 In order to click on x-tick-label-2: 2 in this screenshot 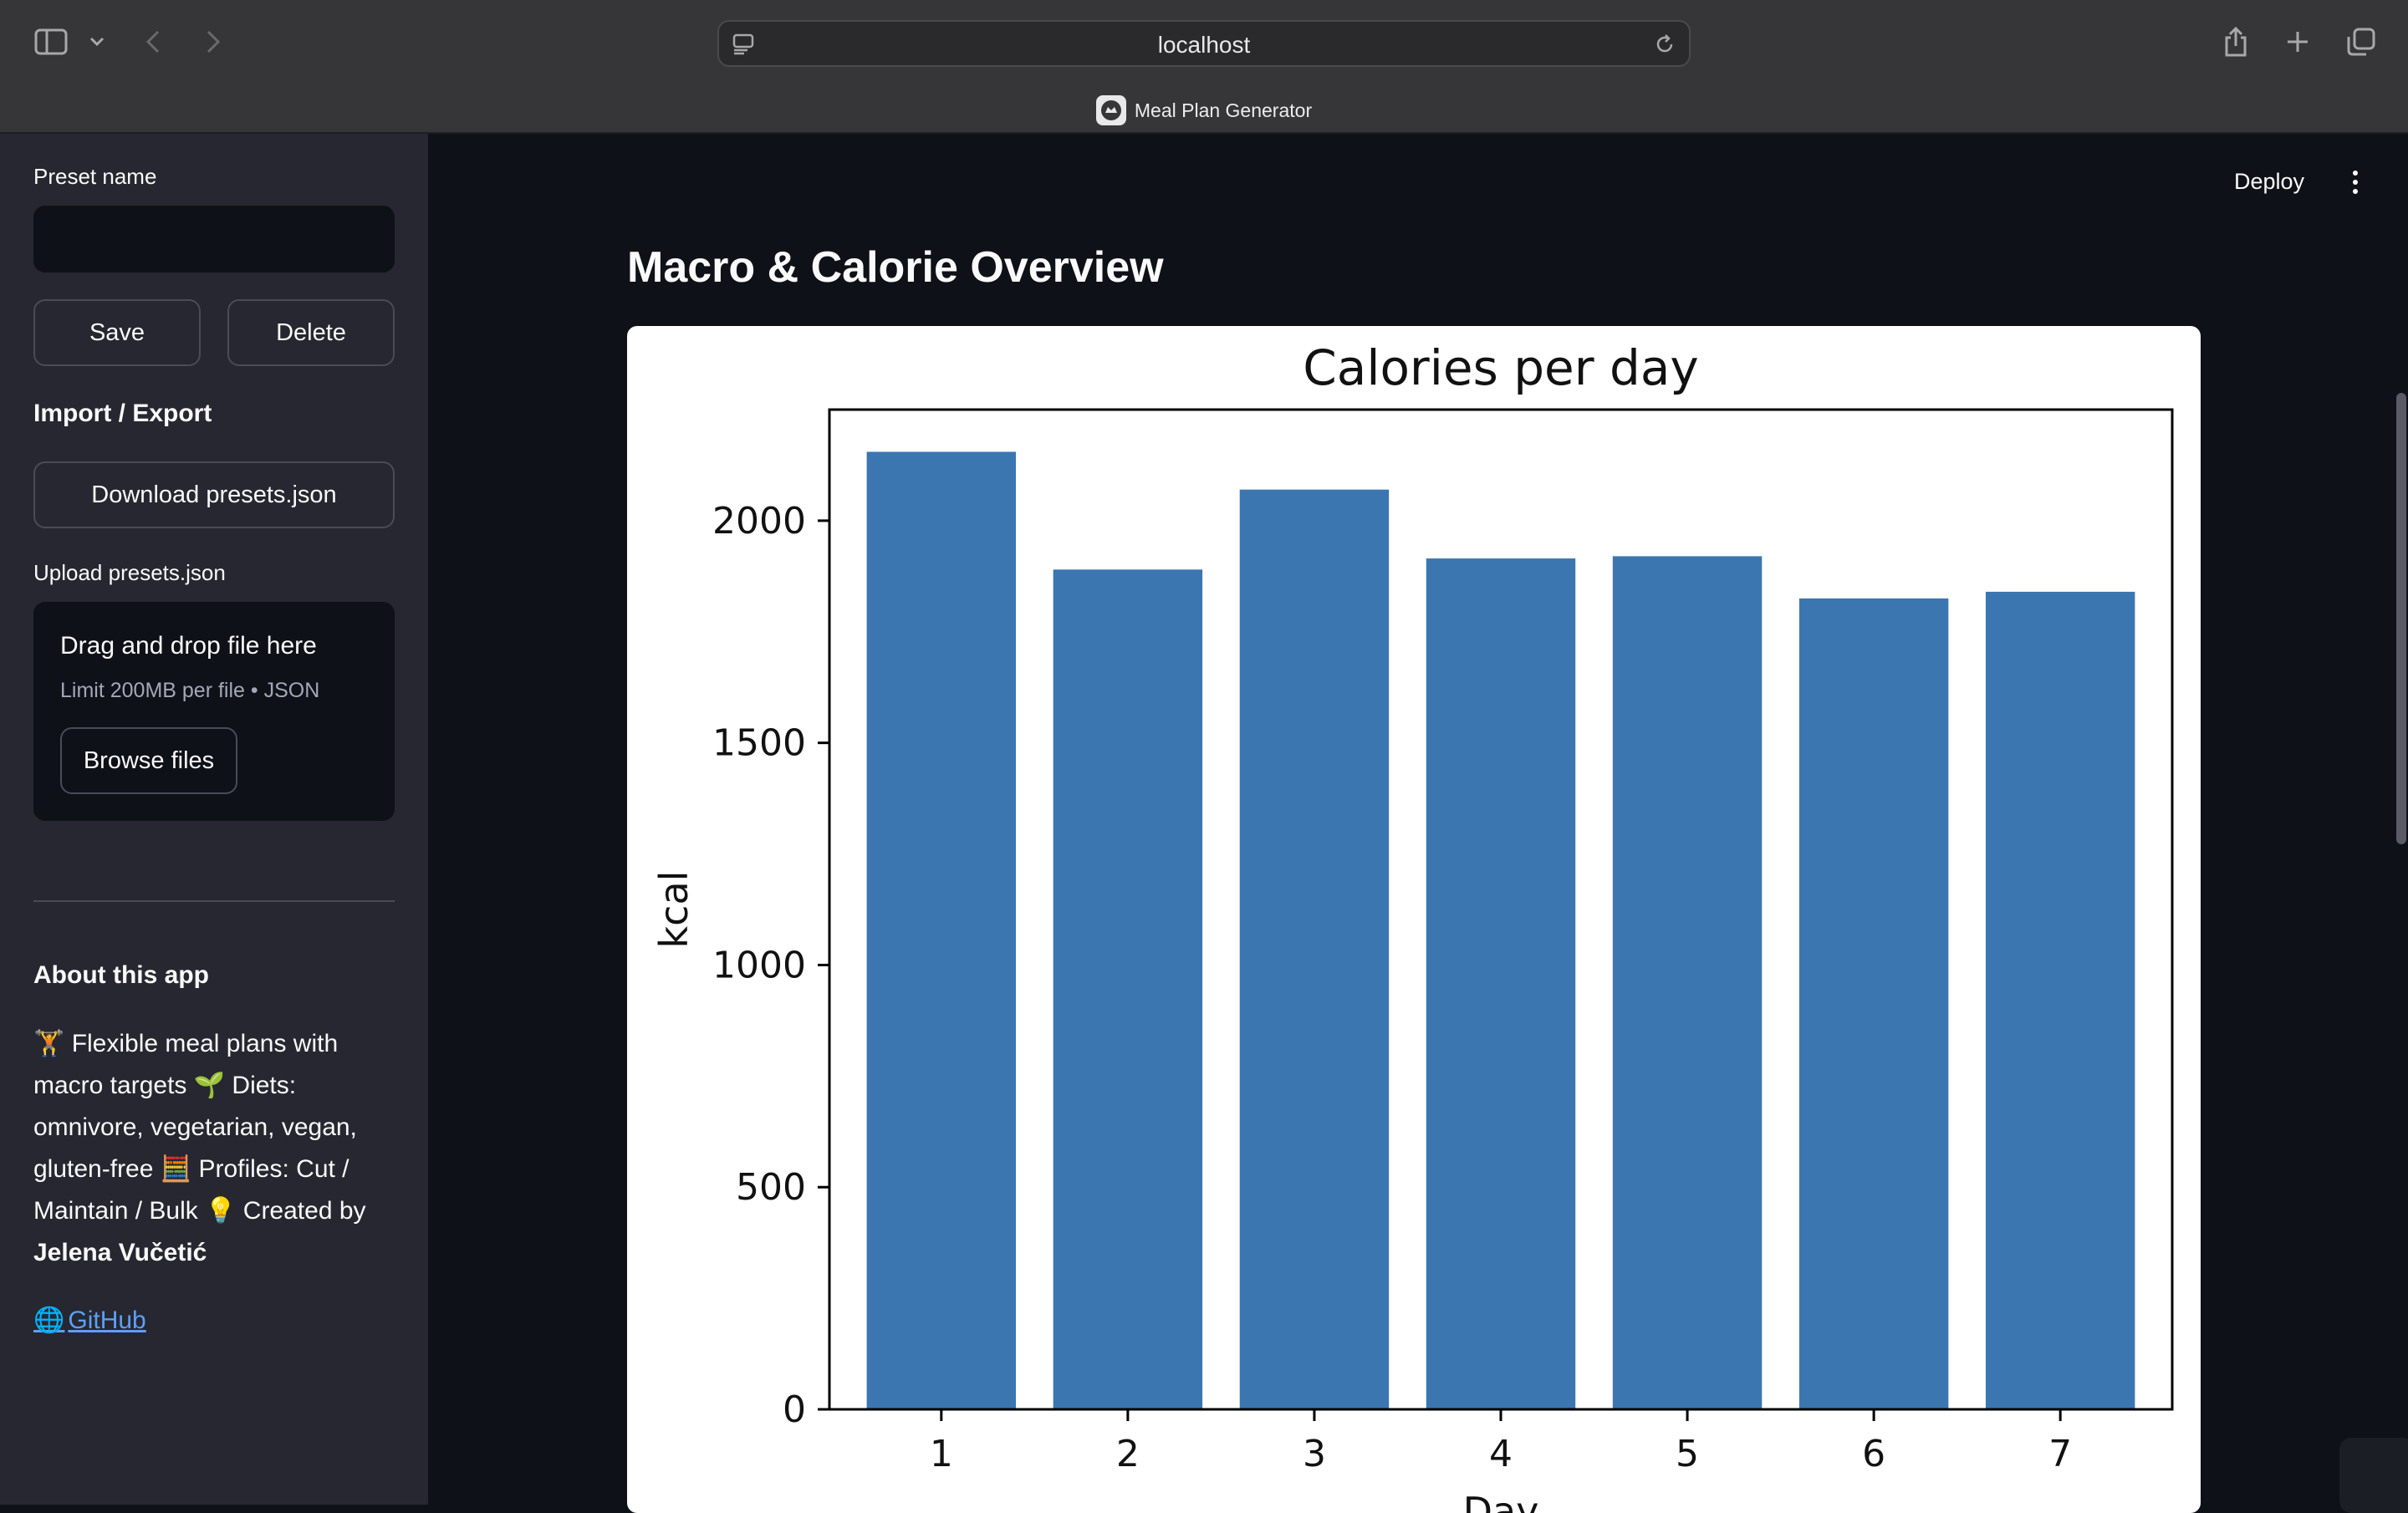, I will do `click(1128, 1454)`.